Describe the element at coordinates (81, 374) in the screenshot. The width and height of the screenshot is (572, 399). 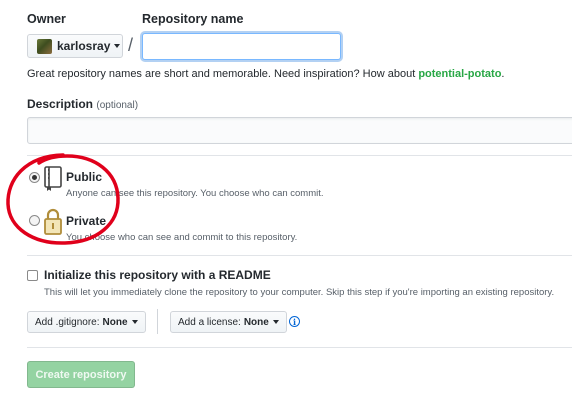
I see `create-repository-button: Create repository` at that location.